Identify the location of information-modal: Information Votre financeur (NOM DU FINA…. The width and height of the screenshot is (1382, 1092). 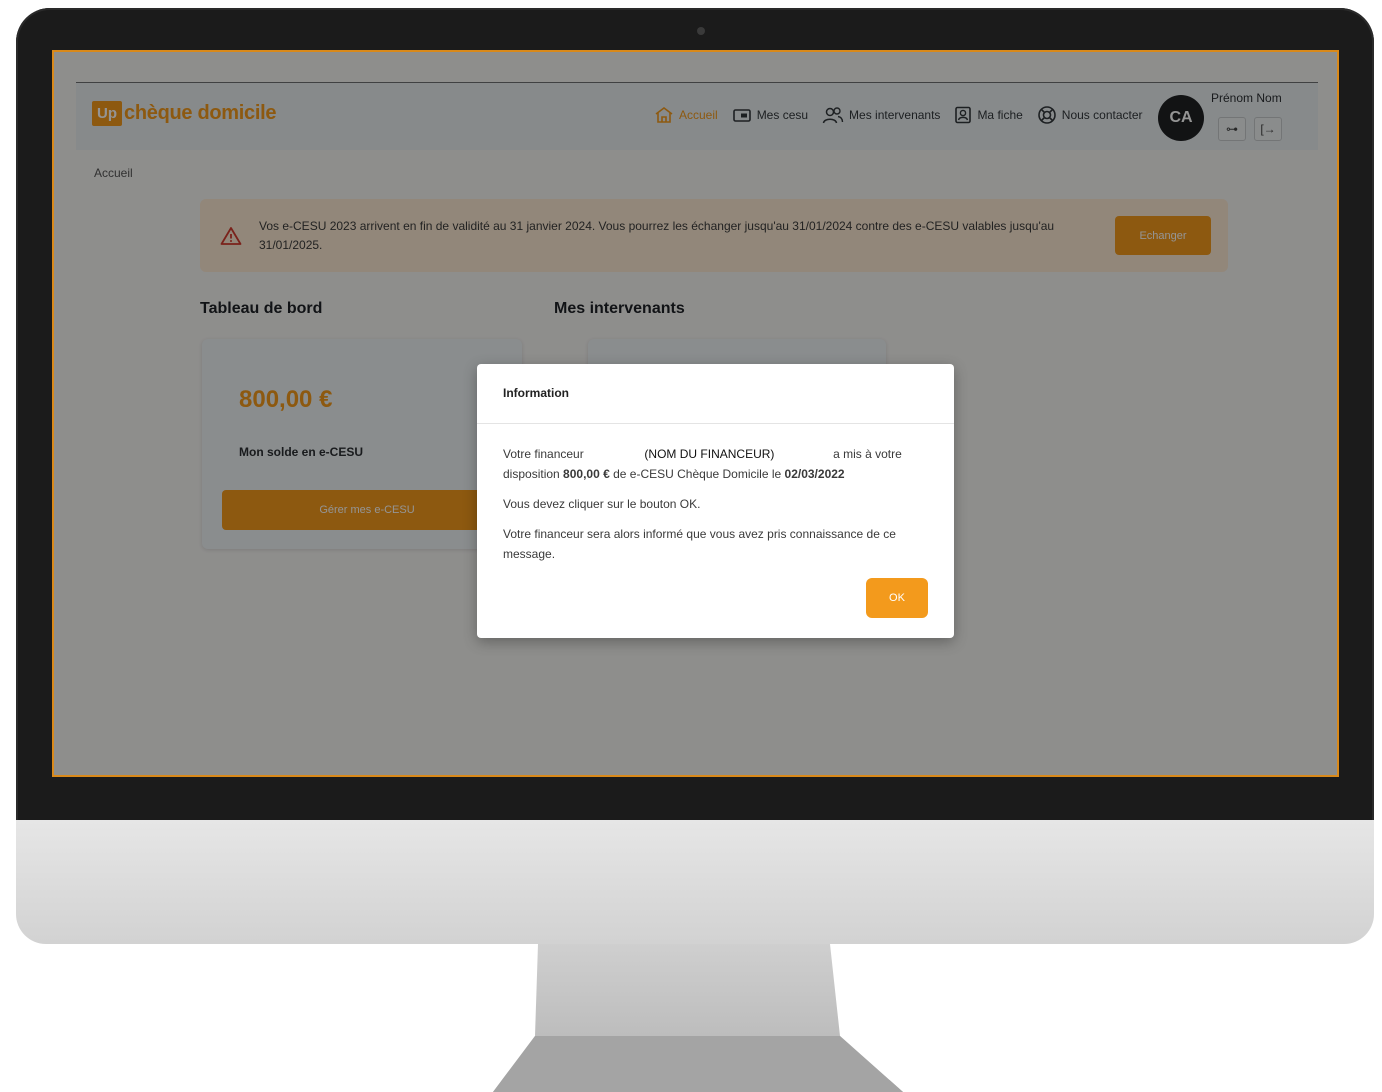
(715, 501).